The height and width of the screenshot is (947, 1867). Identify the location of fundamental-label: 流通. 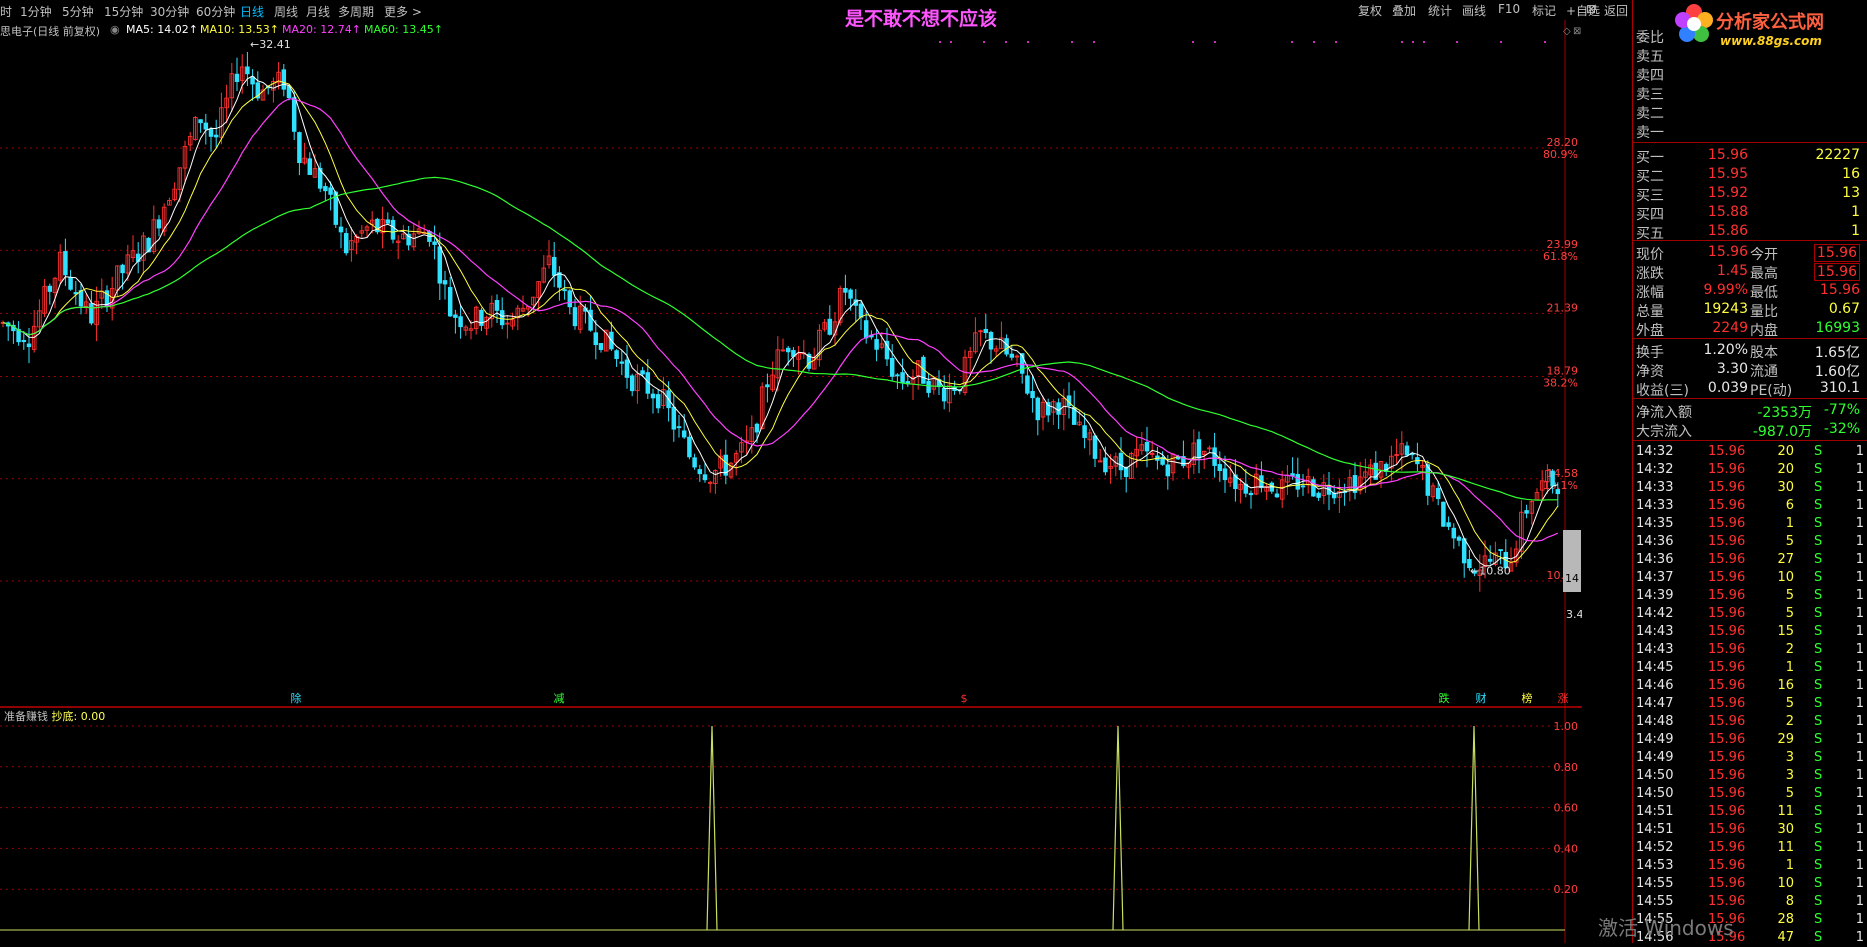
(1764, 372).